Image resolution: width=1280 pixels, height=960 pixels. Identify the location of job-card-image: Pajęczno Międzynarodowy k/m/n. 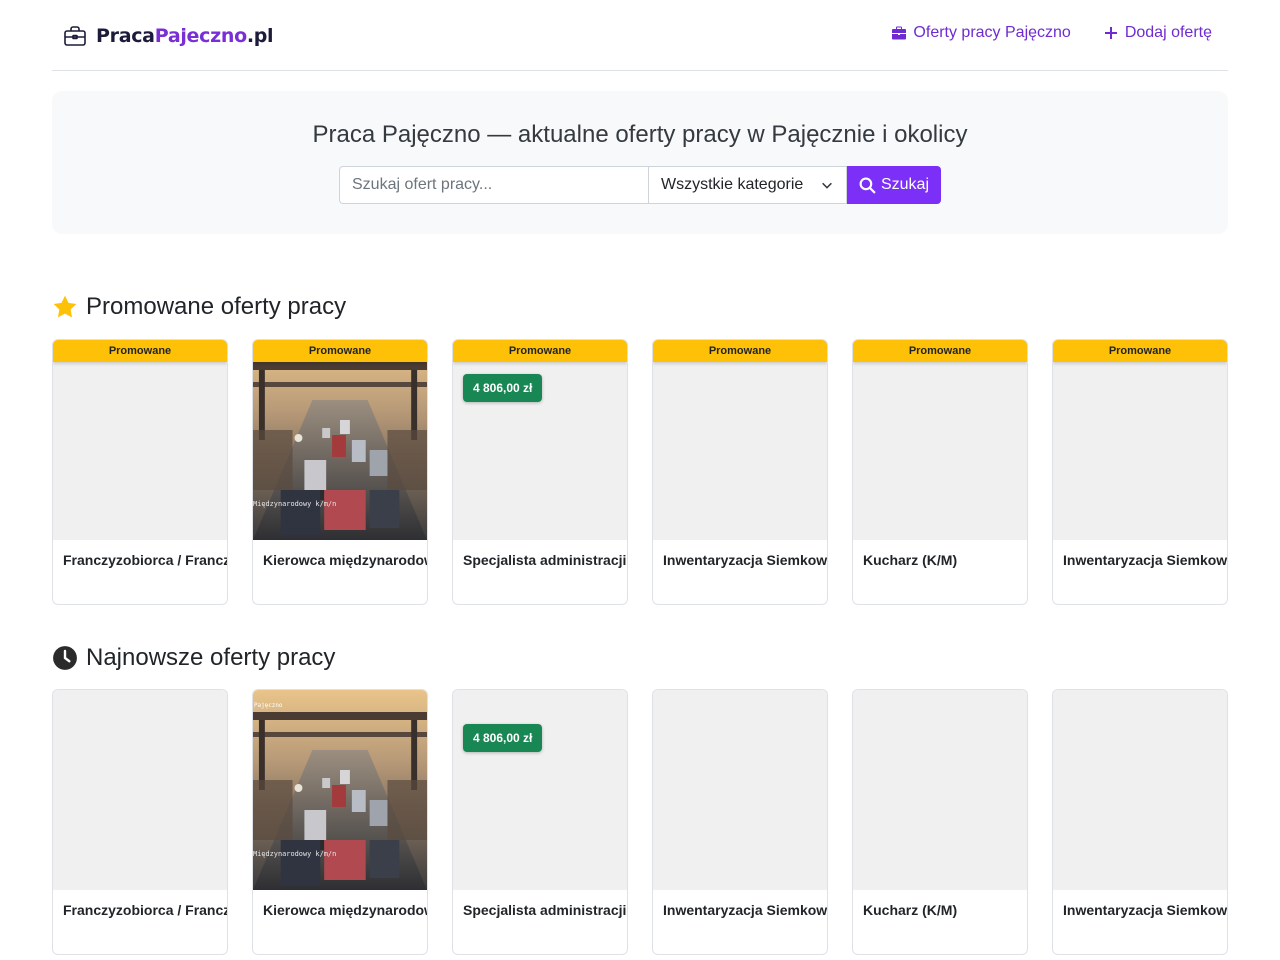
(340, 790).